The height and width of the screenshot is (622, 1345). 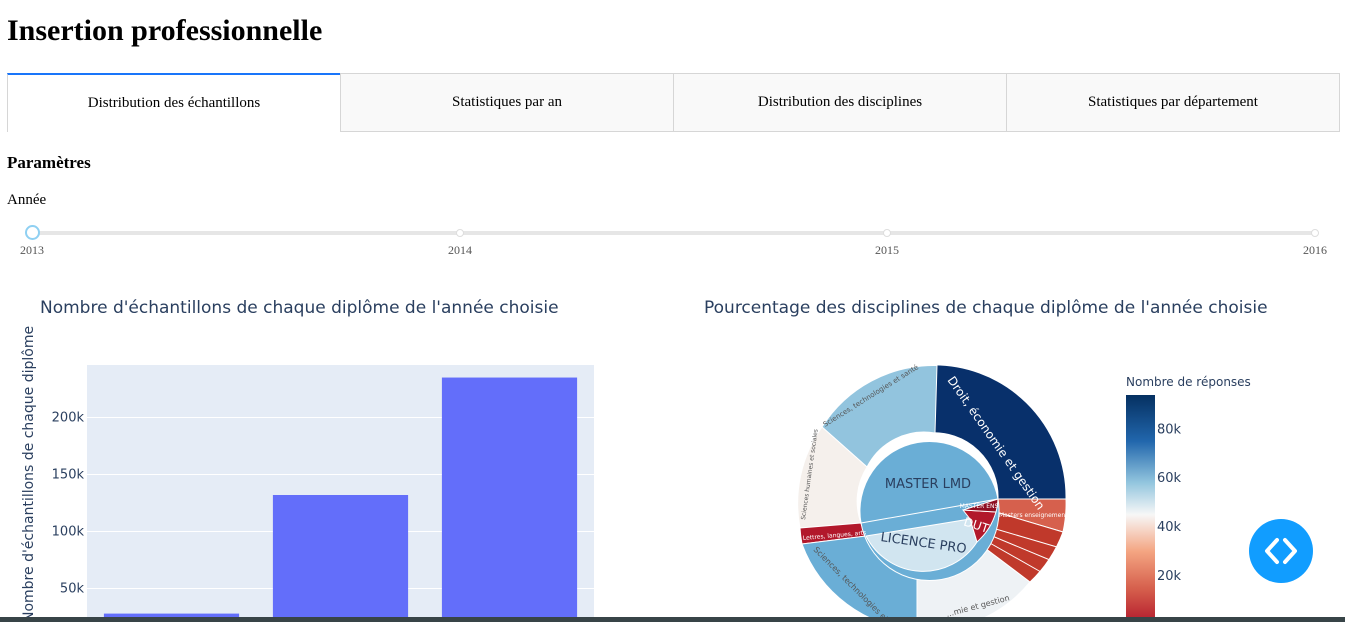 What do you see at coordinates (174, 102) in the screenshot?
I see `tab-distribution-echantillons: Distribution des échantillons` at bounding box center [174, 102].